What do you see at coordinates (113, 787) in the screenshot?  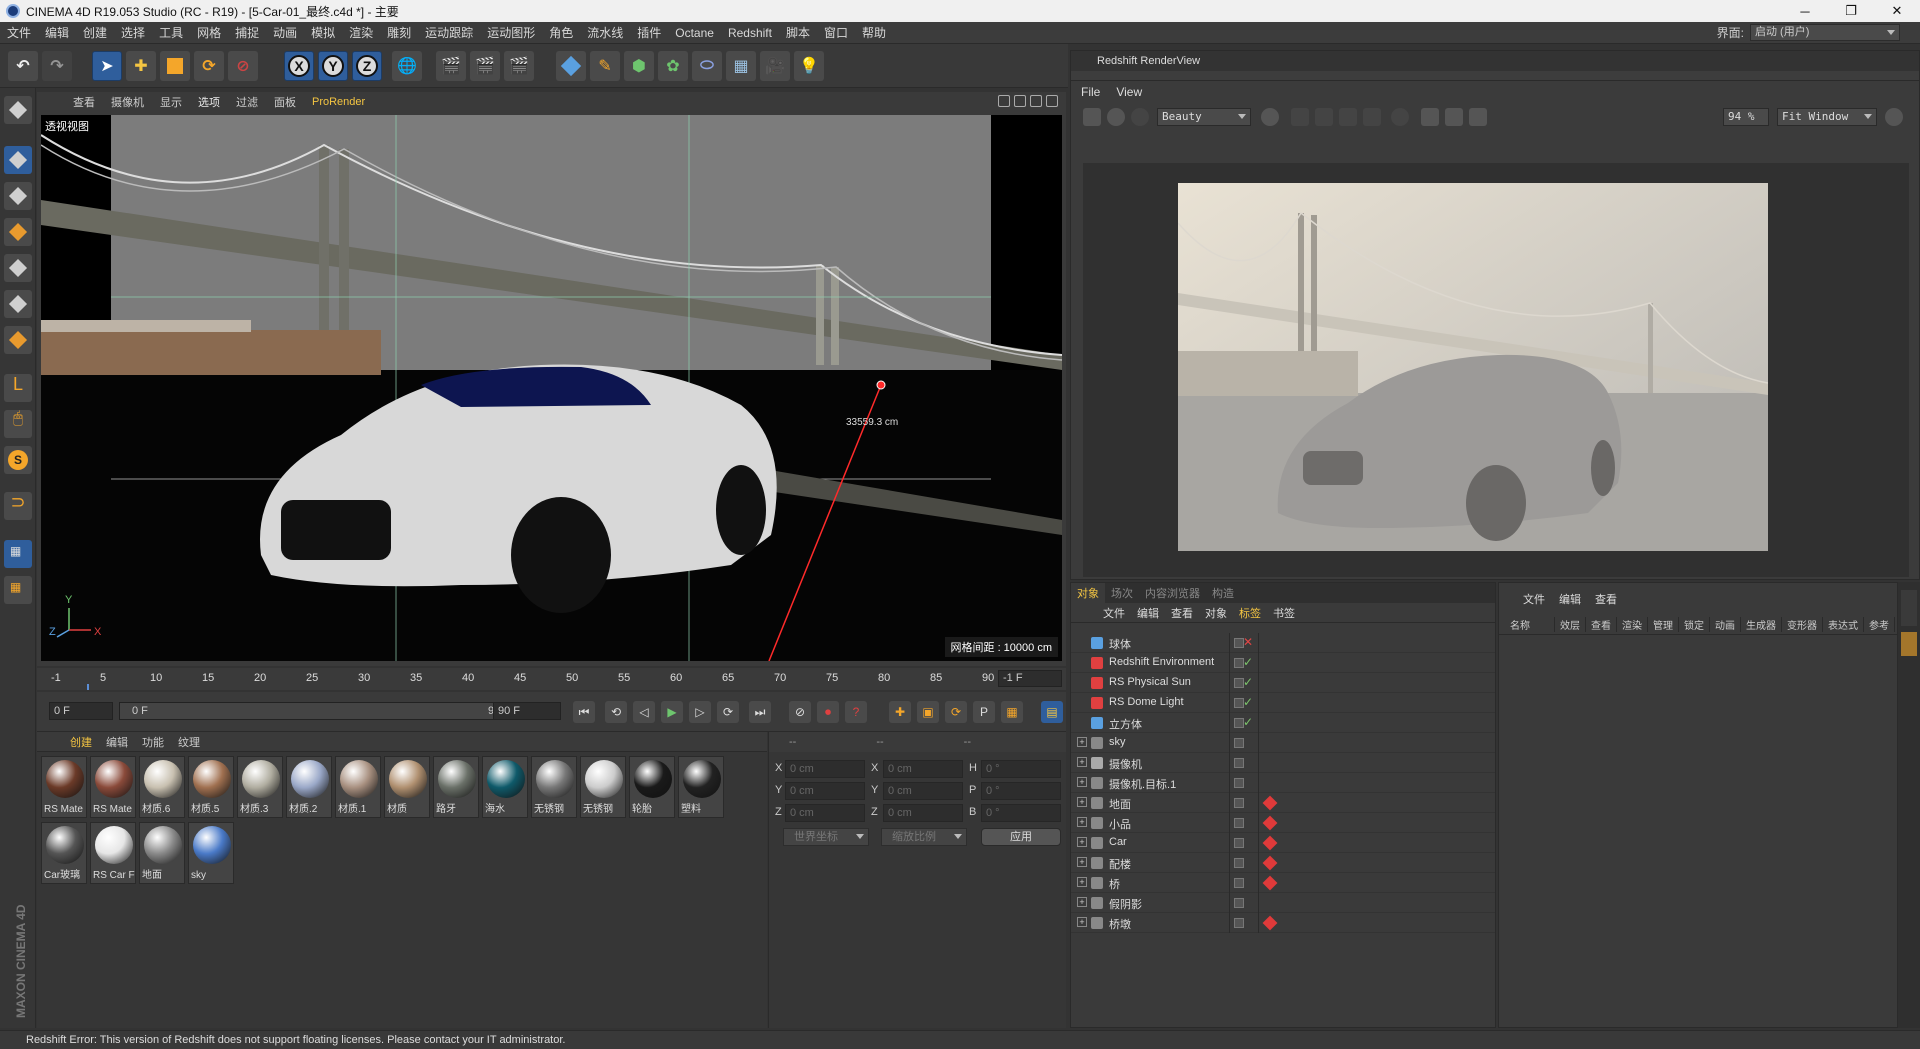 I see `material-swatch: RS Mate` at bounding box center [113, 787].